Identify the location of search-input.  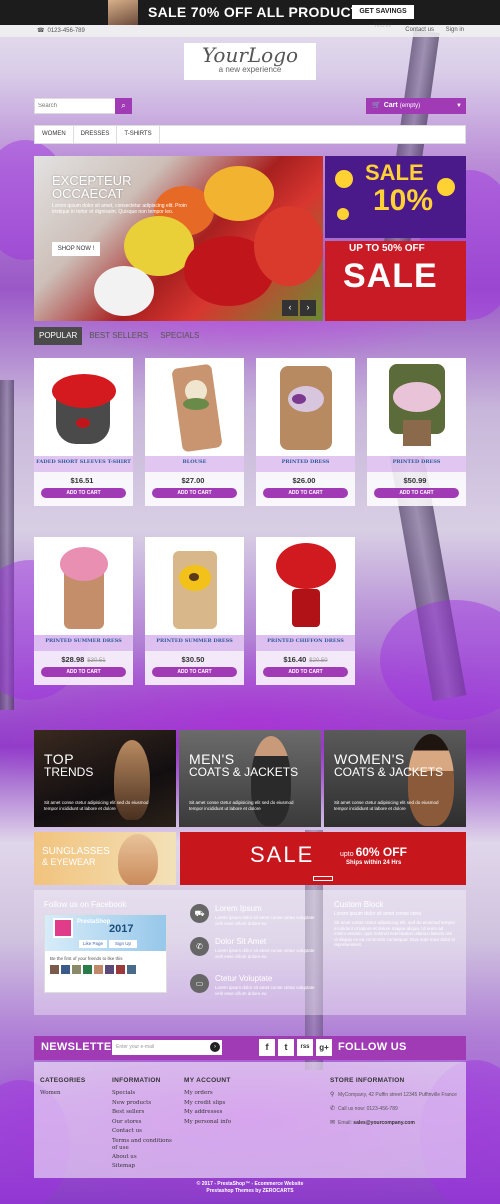
(75, 106).